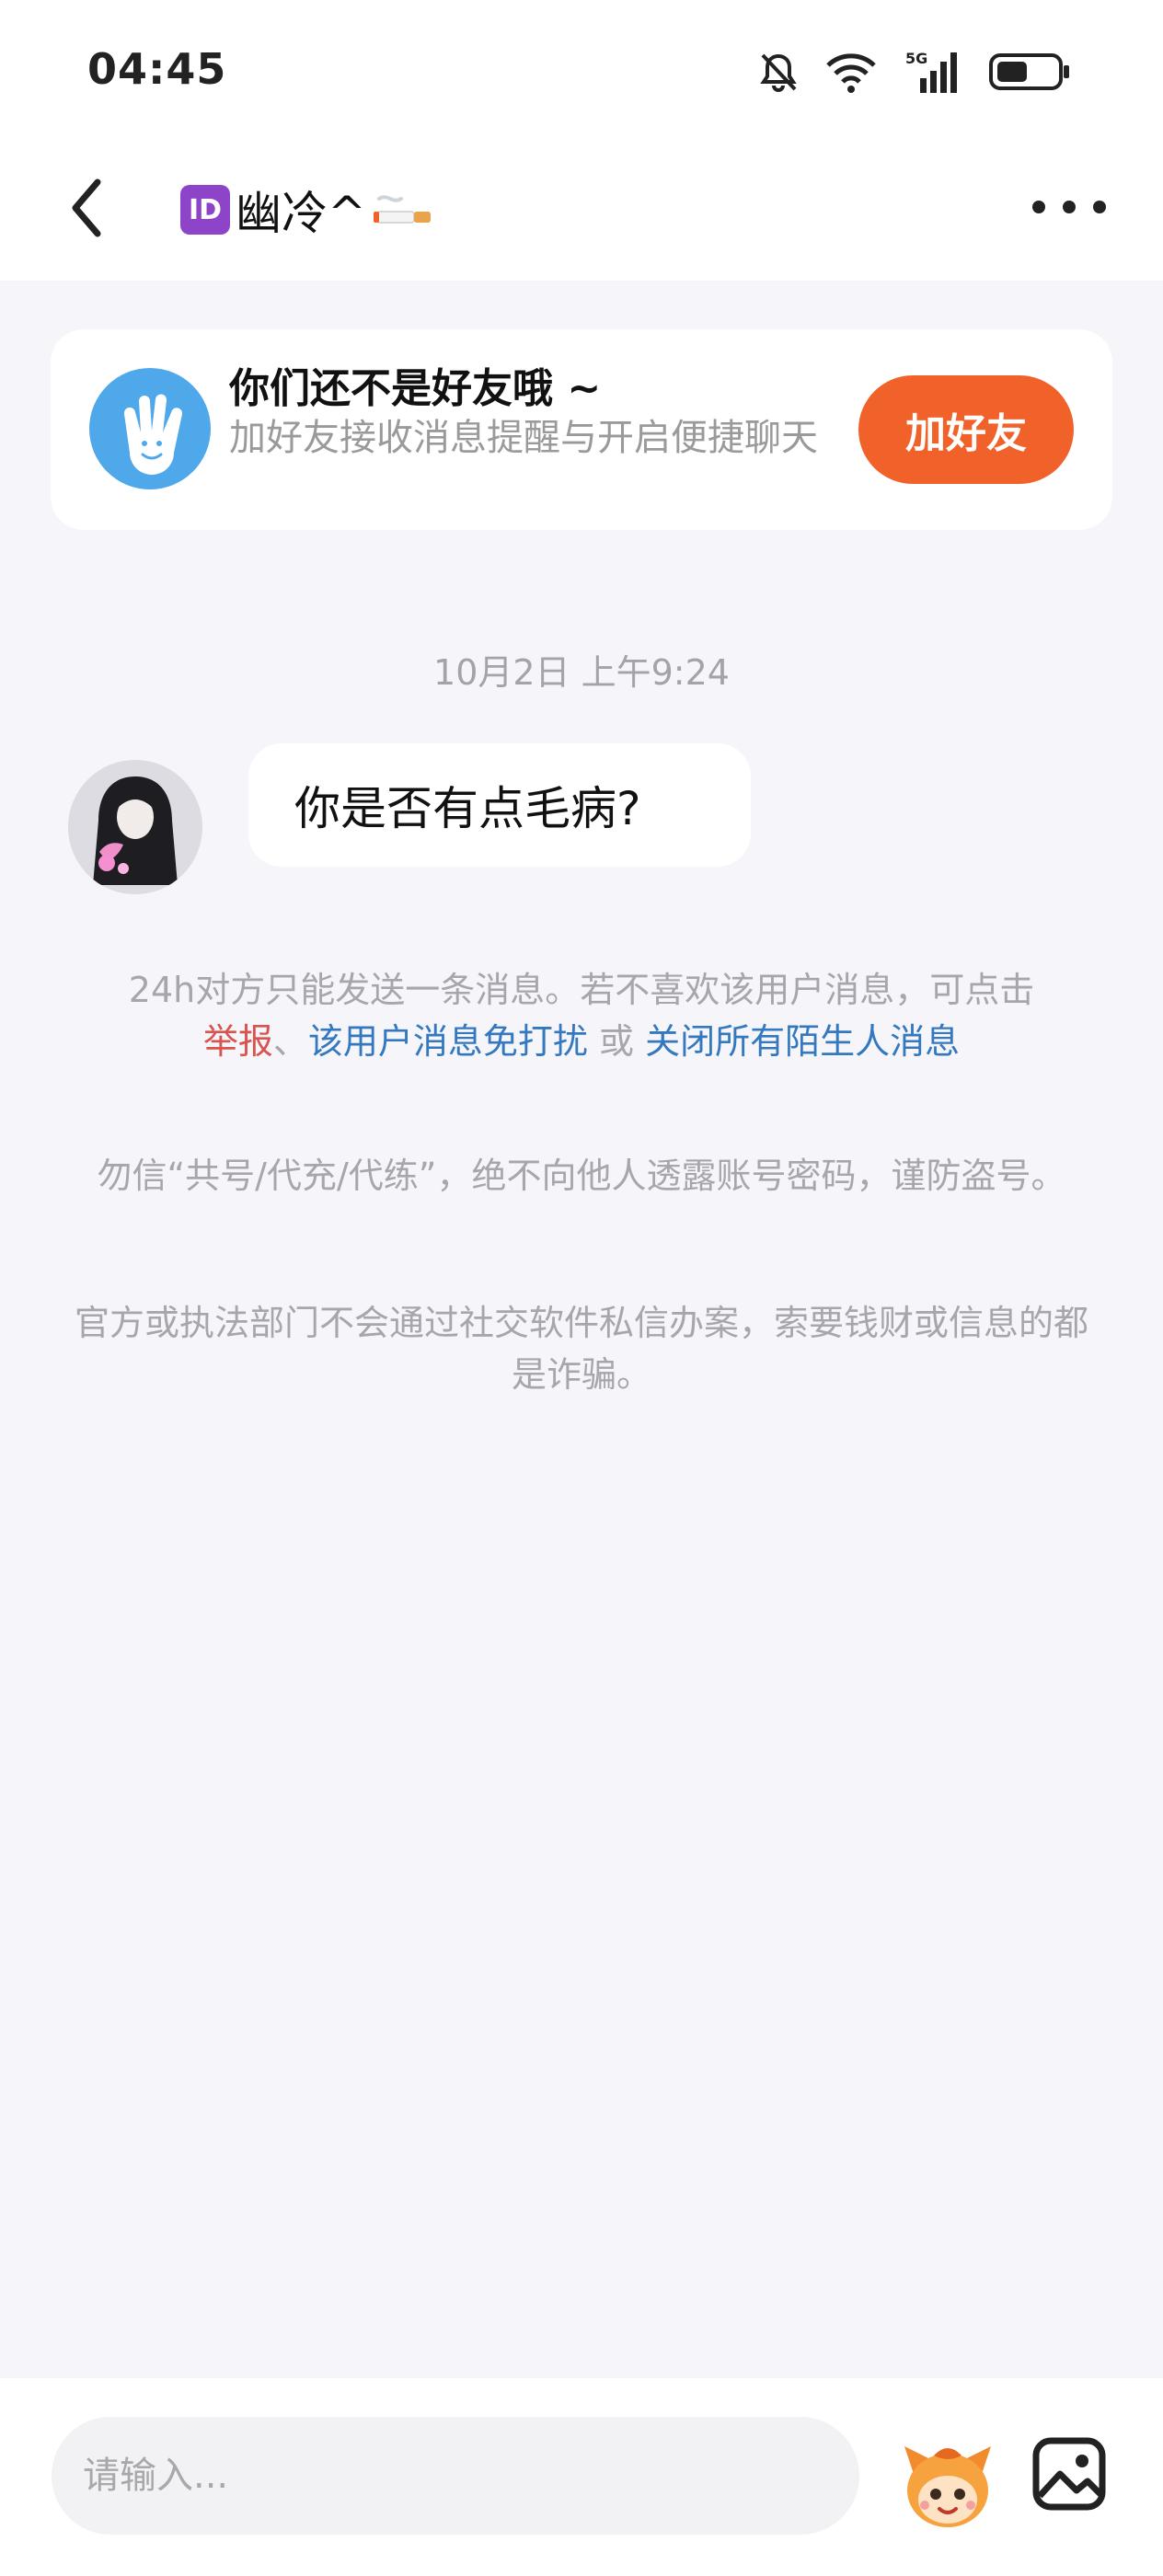  I want to click on id-badge-icon: ID, so click(205, 210).